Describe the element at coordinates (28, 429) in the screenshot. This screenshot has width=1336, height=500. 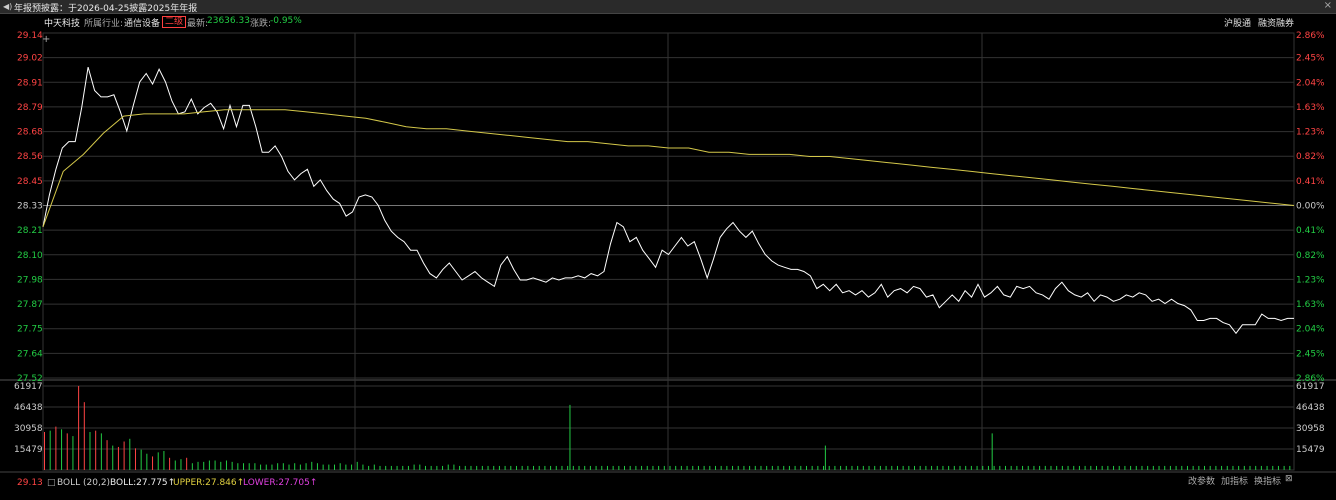
I see `volume-tick-label: 30958` at that location.